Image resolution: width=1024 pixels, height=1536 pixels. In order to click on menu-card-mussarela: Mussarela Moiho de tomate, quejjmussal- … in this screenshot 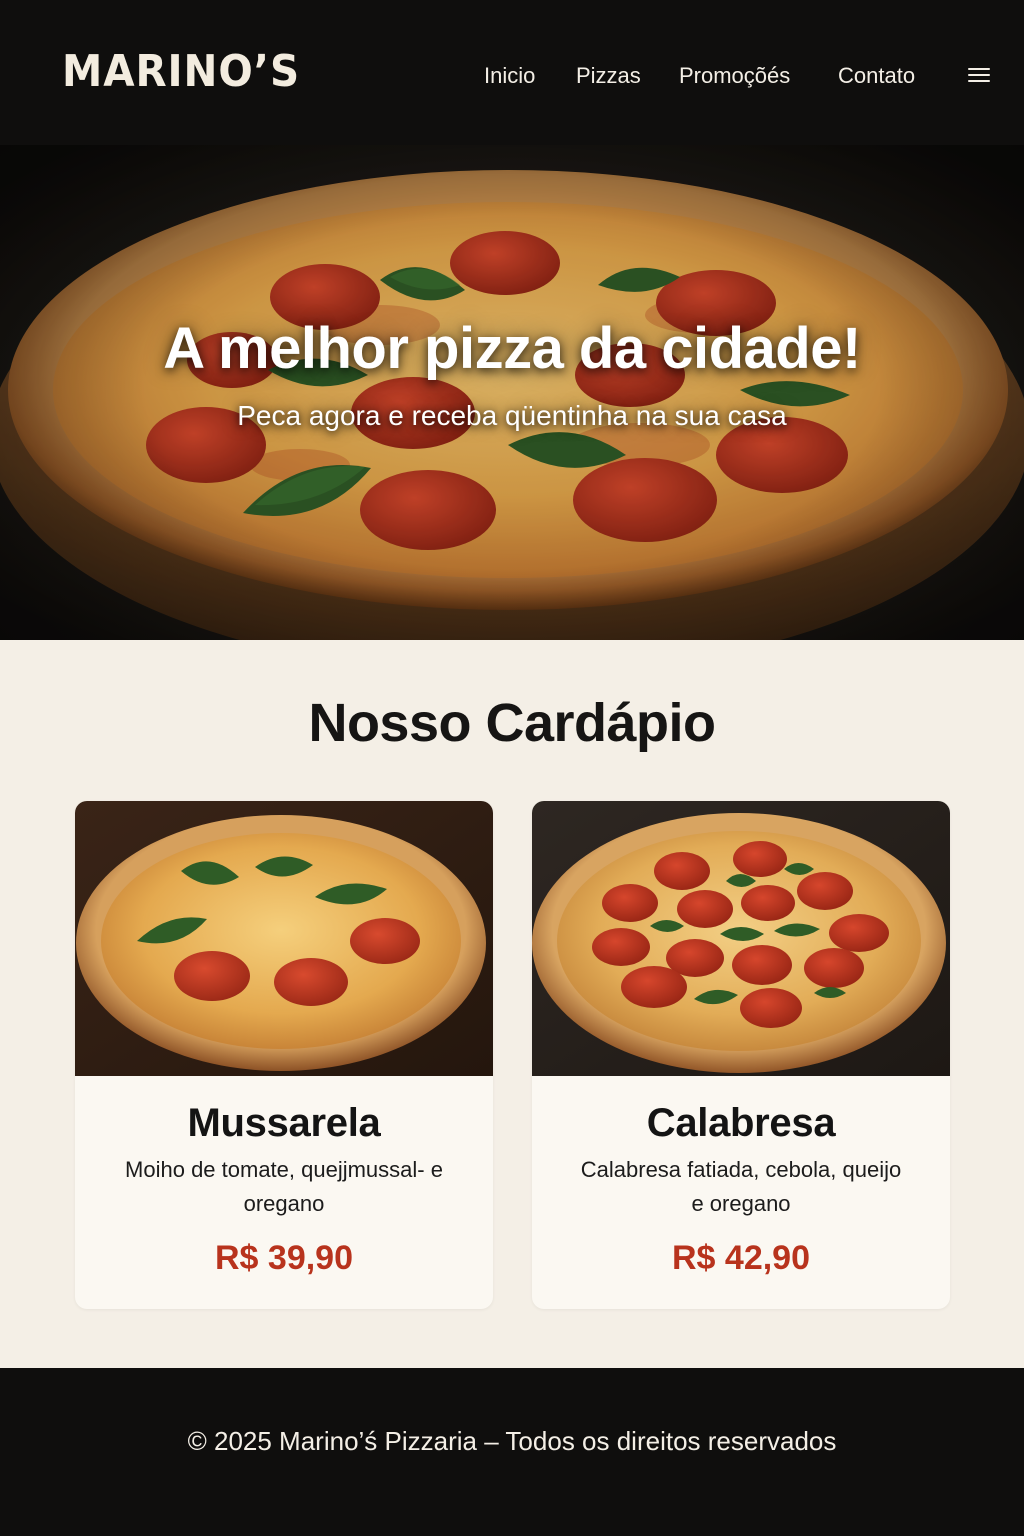, I will do `click(284, 1055)`.